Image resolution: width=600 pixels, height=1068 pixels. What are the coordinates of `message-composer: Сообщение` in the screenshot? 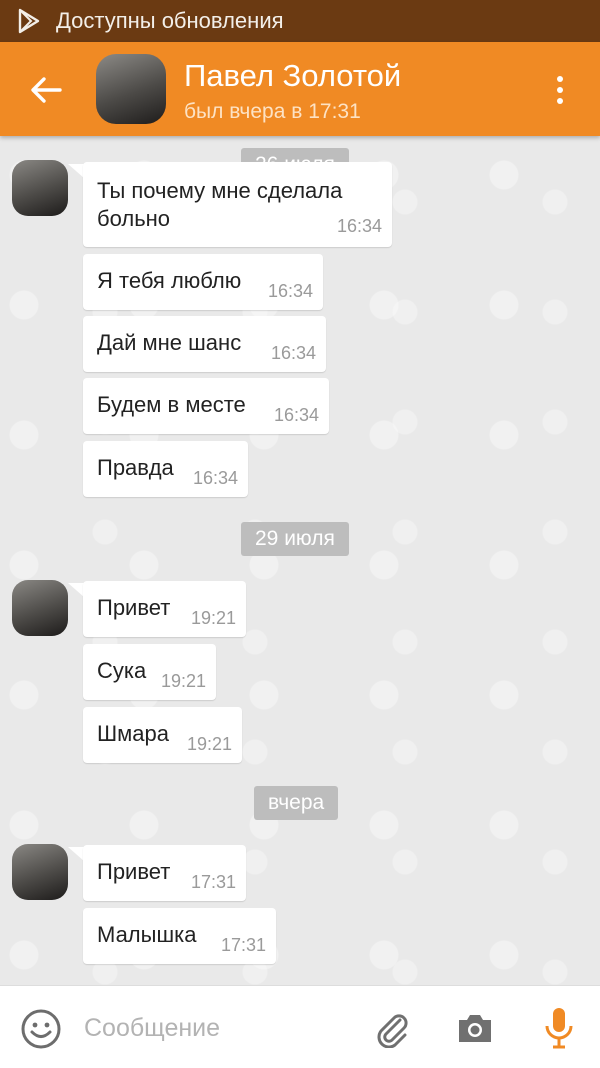 It's located at (300, 1026).